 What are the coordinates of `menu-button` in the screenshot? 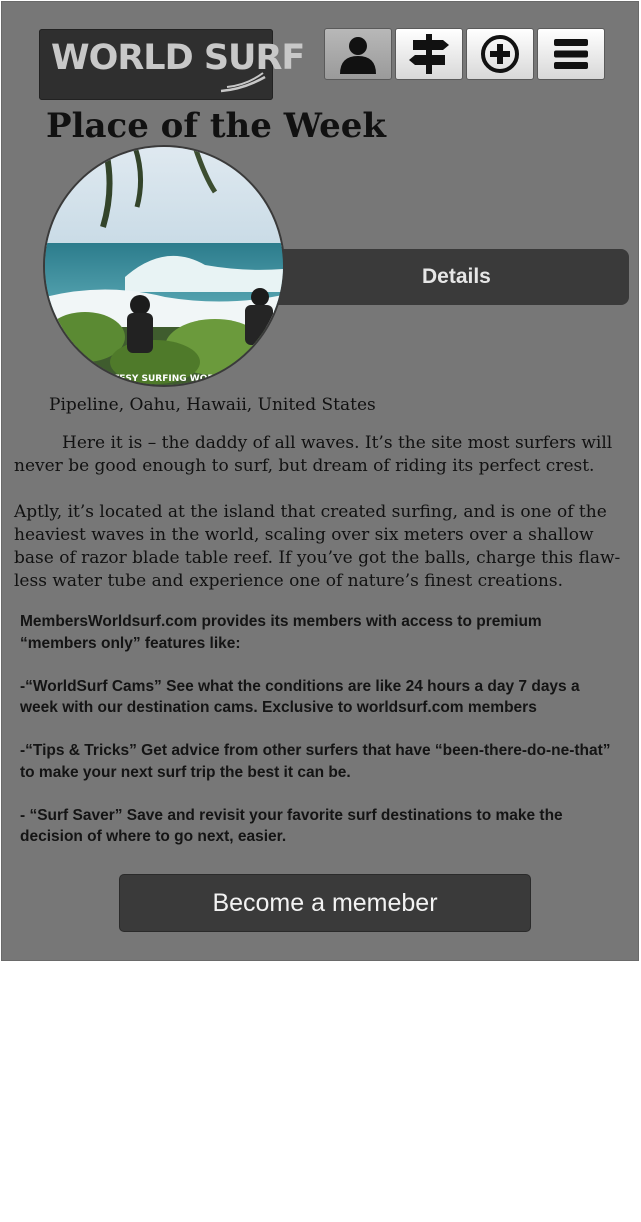 It's located at (571, 54).